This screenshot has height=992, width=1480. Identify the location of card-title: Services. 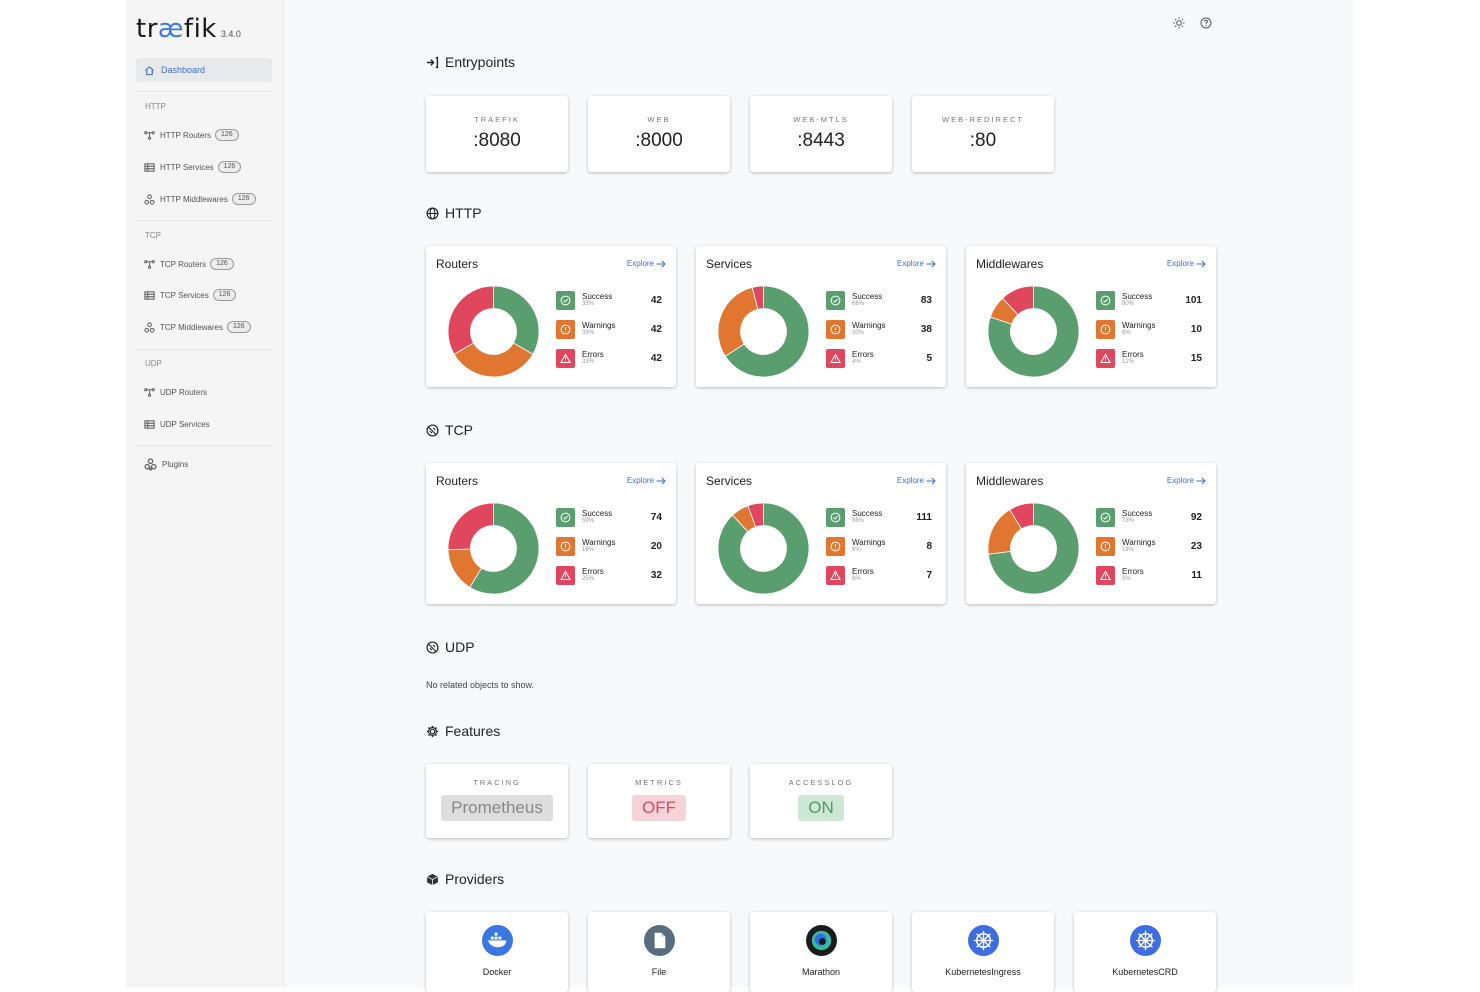
(729, 481).